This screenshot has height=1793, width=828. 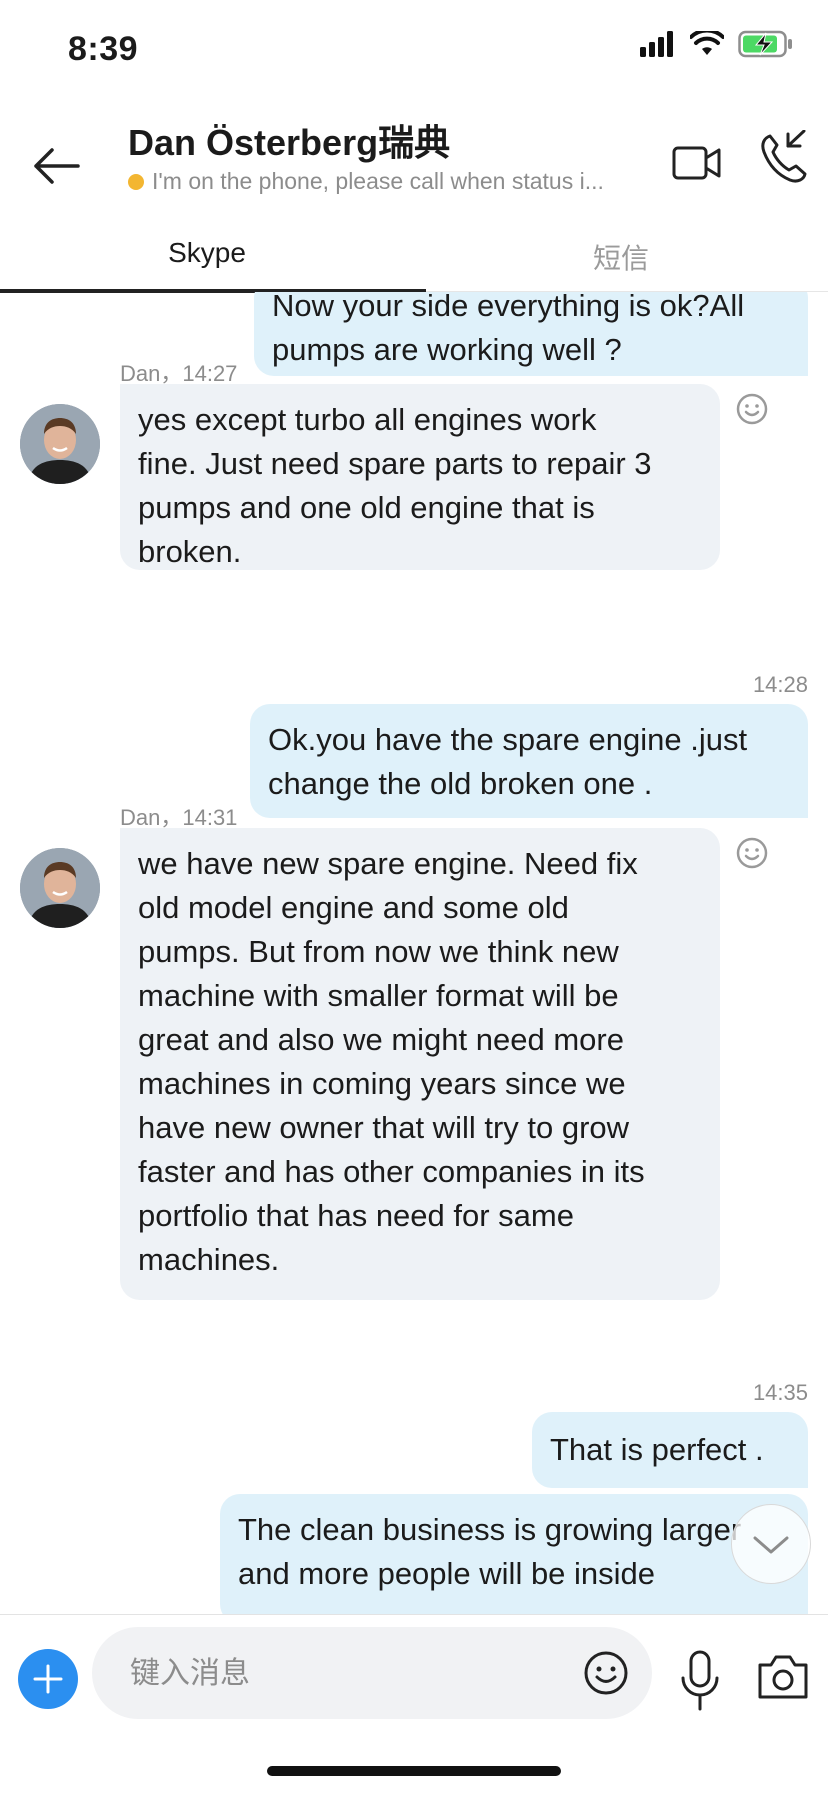 I want to click on message-line: pumps. But from now we think new, so click(x=378, y=951).